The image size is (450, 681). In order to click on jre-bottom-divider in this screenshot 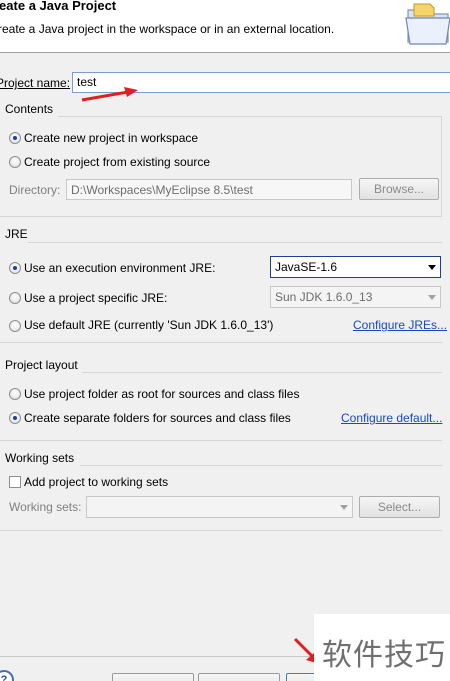, I will do `click(221, 342)`.